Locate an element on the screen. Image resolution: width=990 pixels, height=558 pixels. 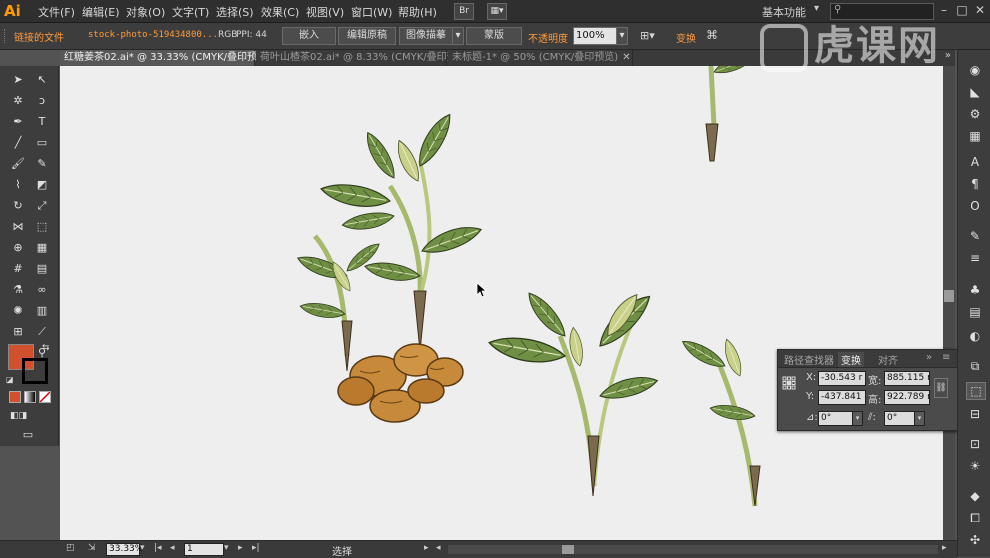
horizontal-scrollbar is located at coordinates (693, 549).